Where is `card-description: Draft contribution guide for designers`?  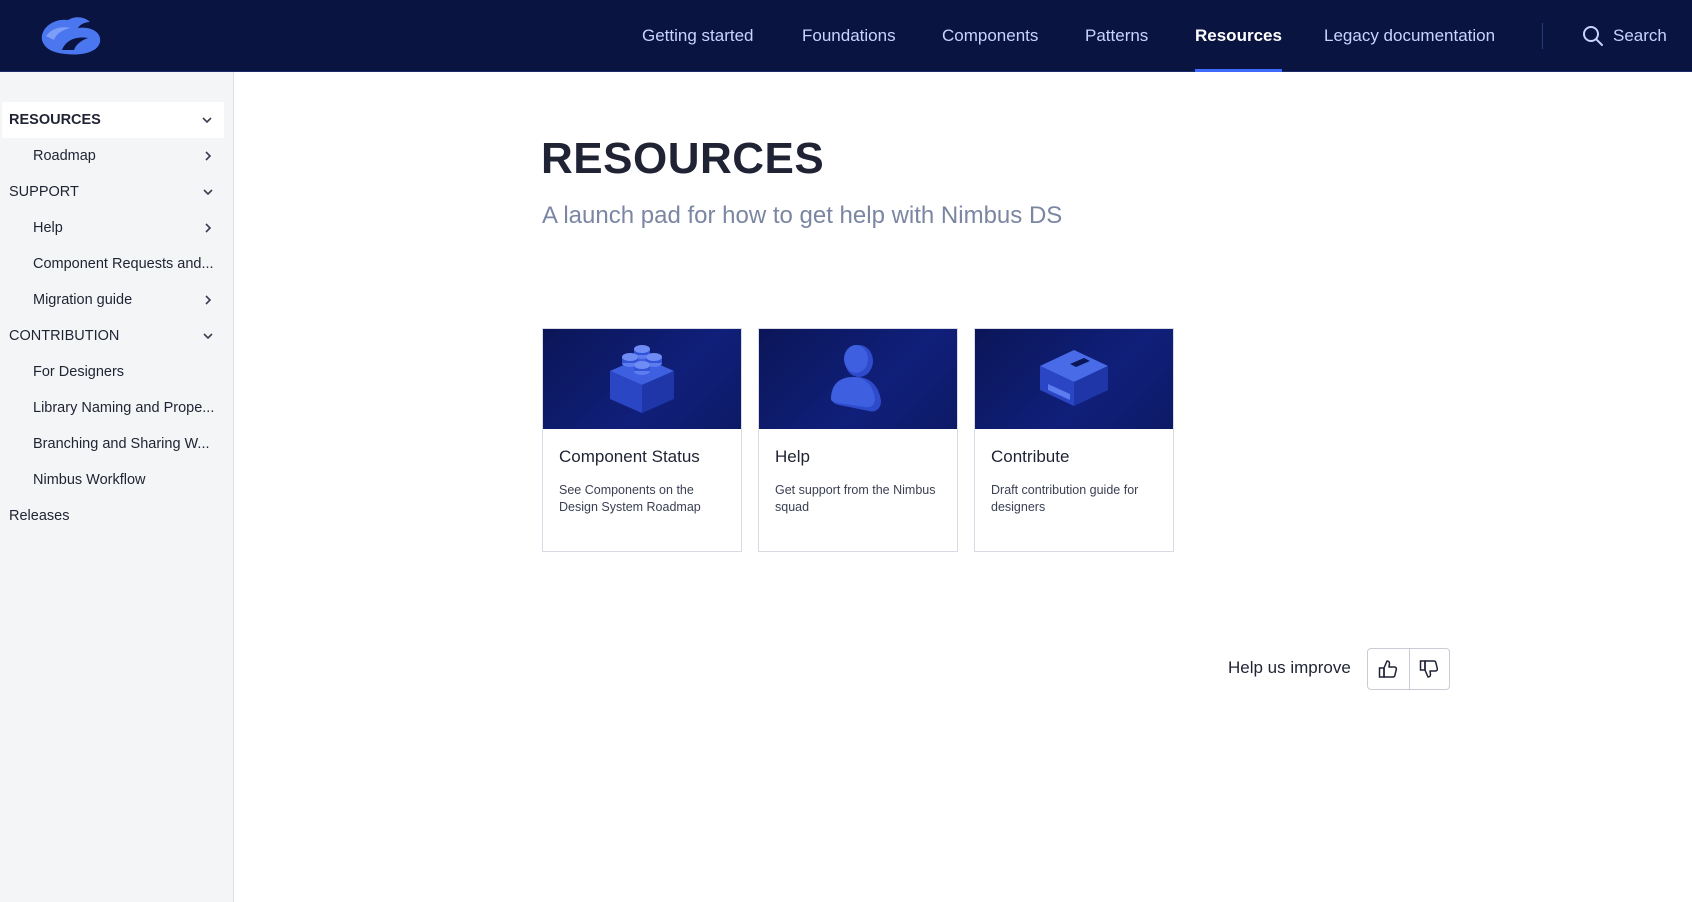 card-description: Draft contribution guide for designers is located at coordinates (1065, 498).